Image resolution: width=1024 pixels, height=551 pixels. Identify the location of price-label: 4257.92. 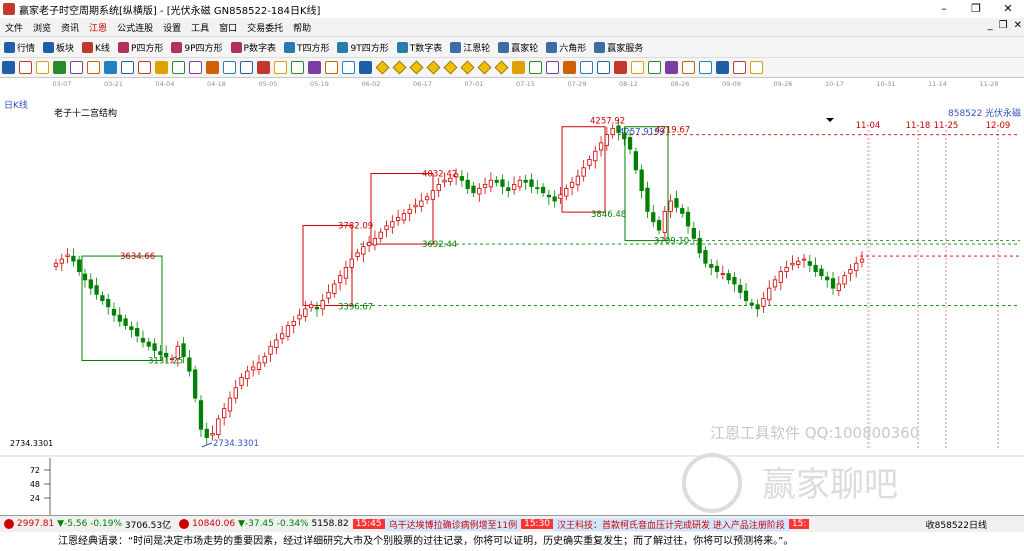
(607, 122).